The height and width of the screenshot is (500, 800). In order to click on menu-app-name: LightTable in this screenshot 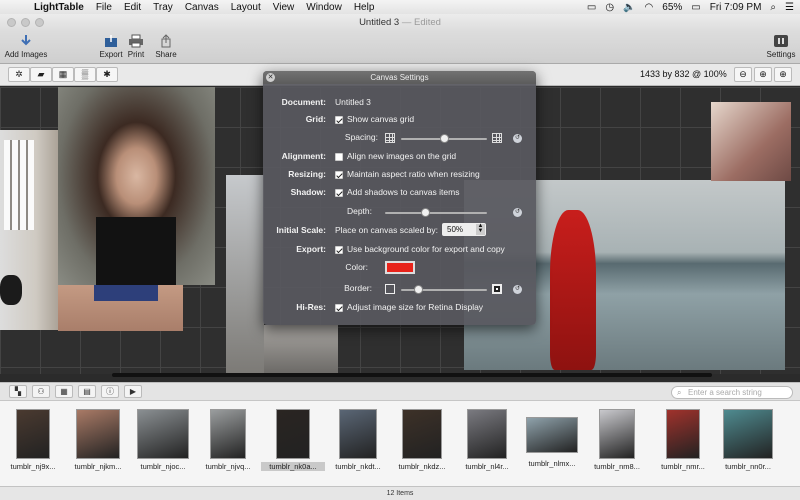, I will do `click(59, 7)`.